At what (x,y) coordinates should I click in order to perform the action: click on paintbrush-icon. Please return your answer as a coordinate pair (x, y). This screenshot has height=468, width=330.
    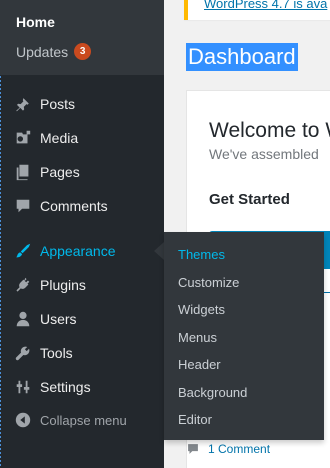
    Looking at the image, I should click on (23, 251).